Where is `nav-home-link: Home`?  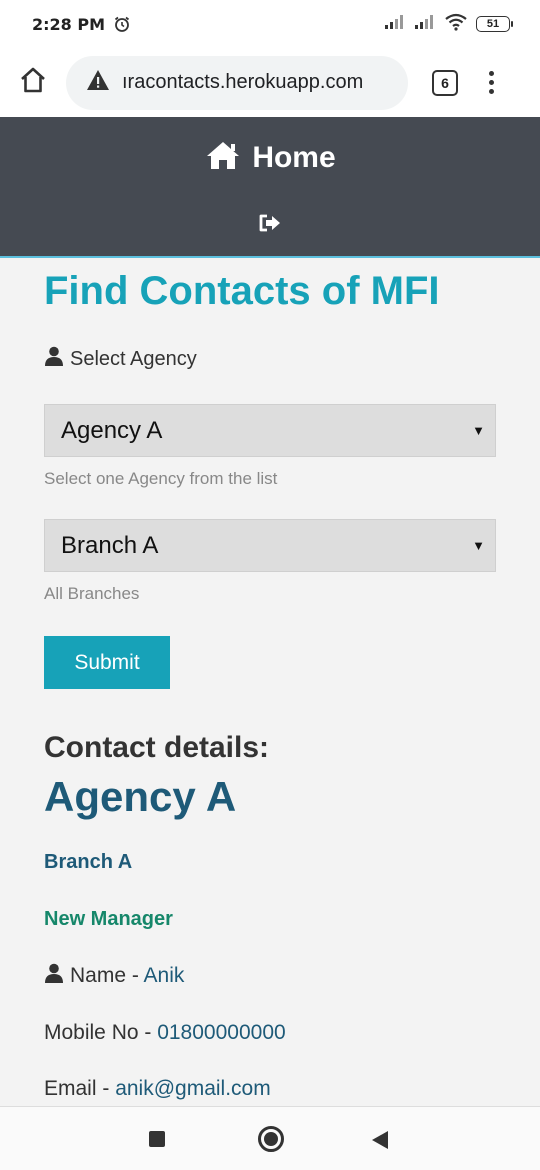
nav-home-link: Home is located at coordinates (270, 157).